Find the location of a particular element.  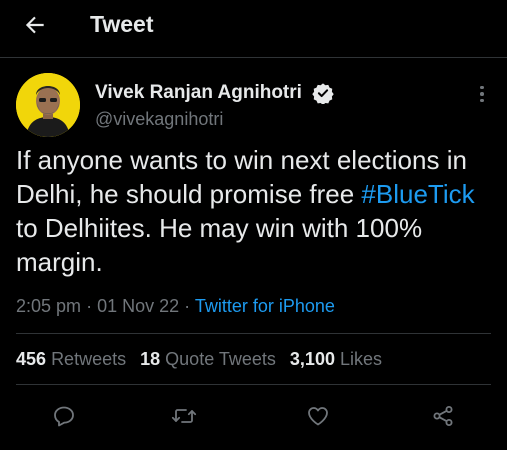

hashtag-link: #BlueTick is located at coordinates (417, 194).